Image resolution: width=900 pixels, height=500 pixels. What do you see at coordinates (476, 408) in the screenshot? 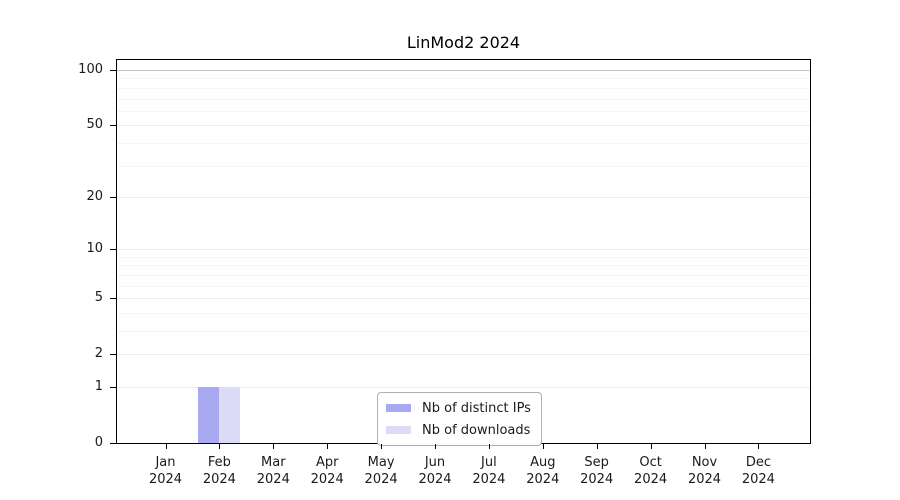
I see `legend-label-distinct-ips: Nb of distinct IPs` at bounding box center [476, 408].